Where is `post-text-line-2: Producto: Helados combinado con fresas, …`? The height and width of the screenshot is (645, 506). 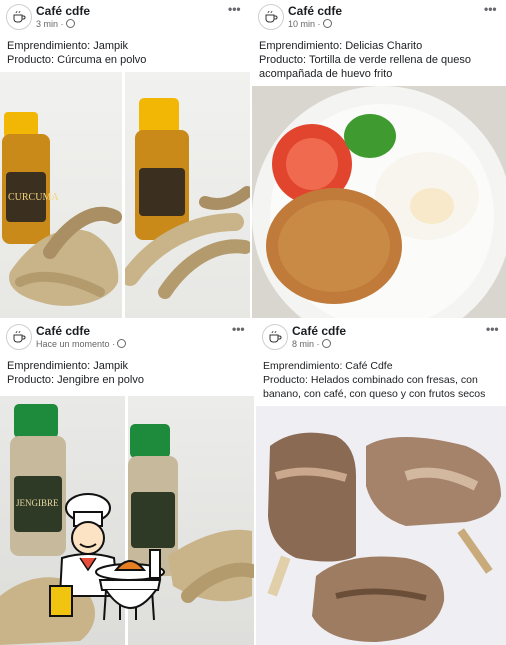 post-text-line-2: Producto: Helados combinado con fresas, … is located at coordinates (370, 380).